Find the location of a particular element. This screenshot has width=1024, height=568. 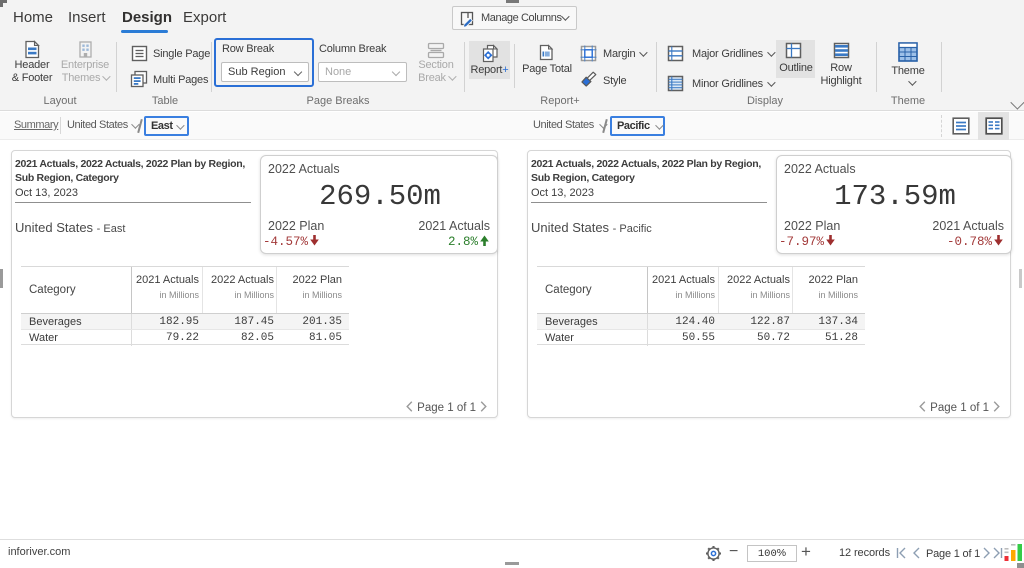

svg-text: Page 1 of 1 is located at coordinates (953, 554).